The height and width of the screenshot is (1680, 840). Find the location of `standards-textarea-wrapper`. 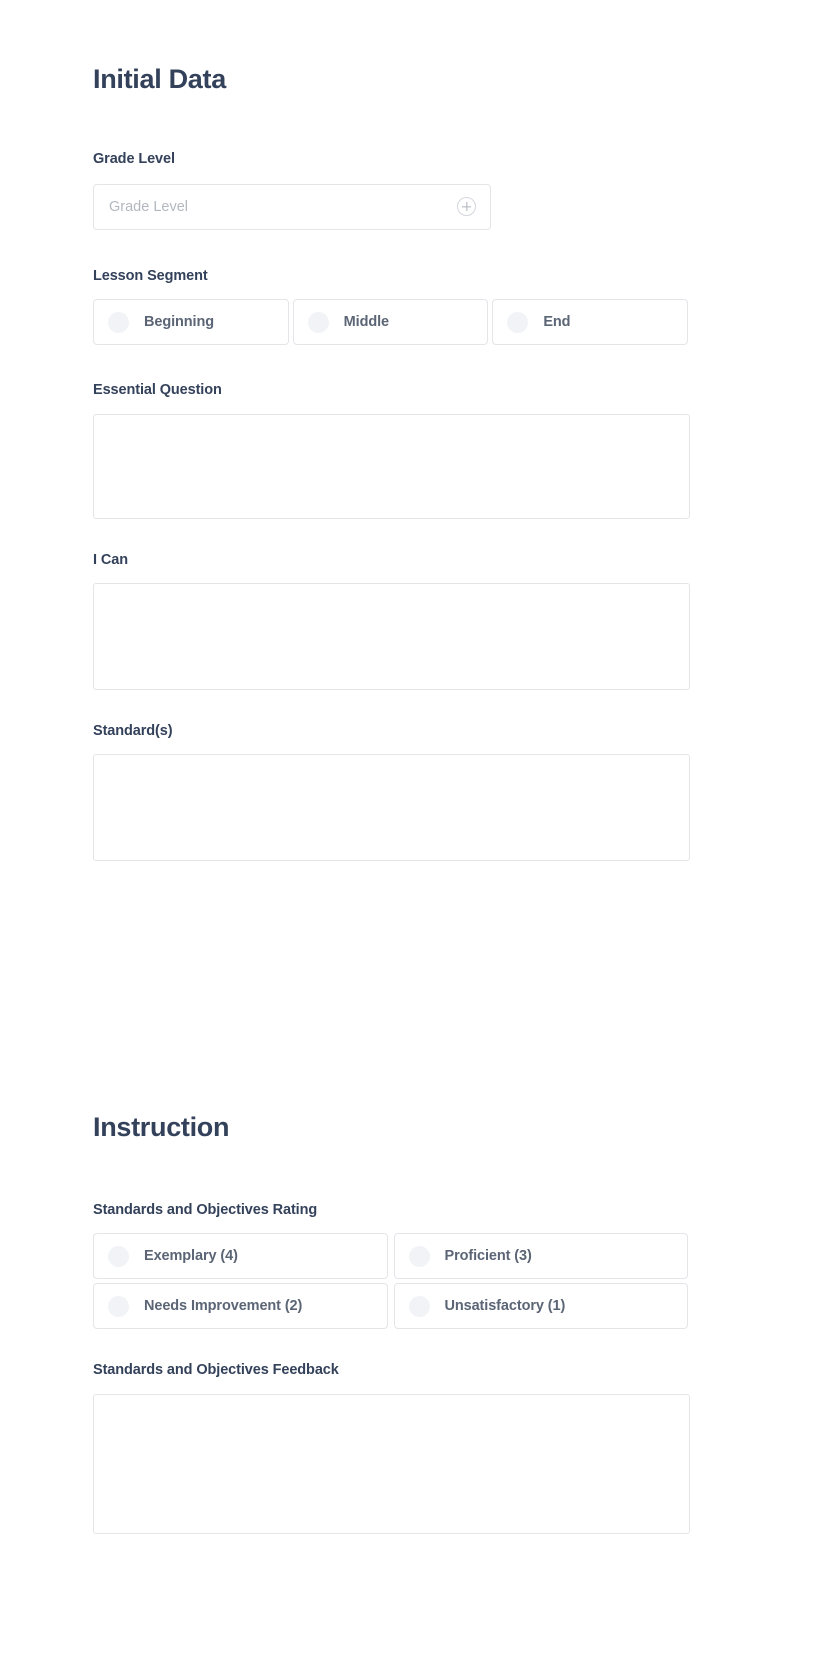

standards-textarea-wrapper is located at coordinates (391, 808).